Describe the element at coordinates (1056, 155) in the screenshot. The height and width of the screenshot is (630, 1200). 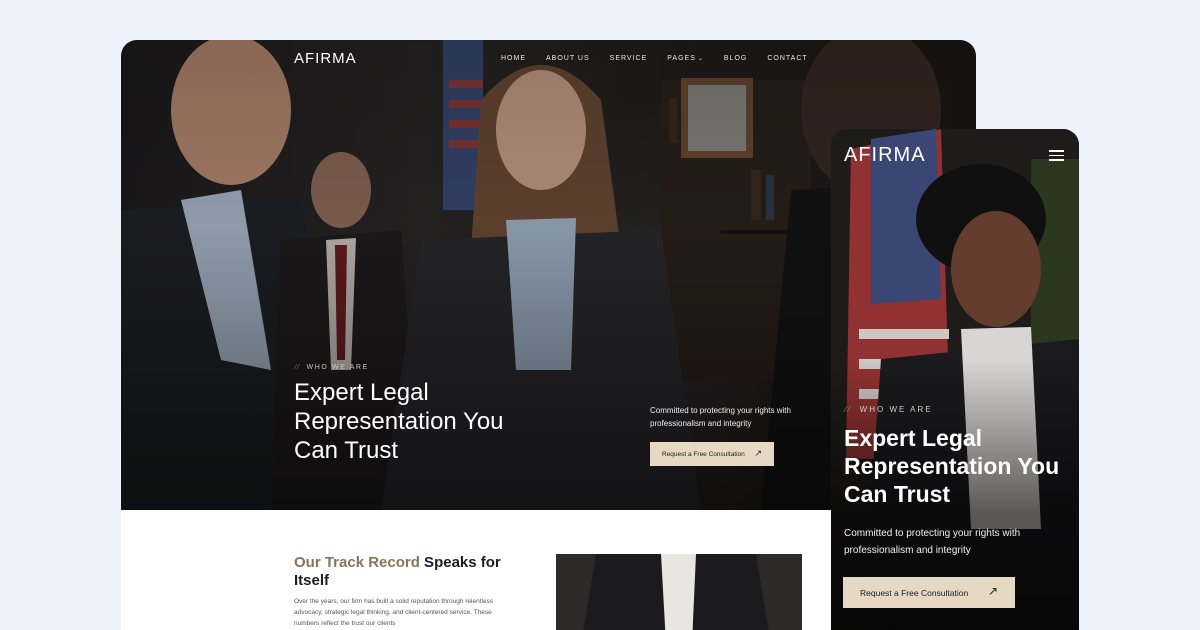
I see `hamburger-icon` at that location.